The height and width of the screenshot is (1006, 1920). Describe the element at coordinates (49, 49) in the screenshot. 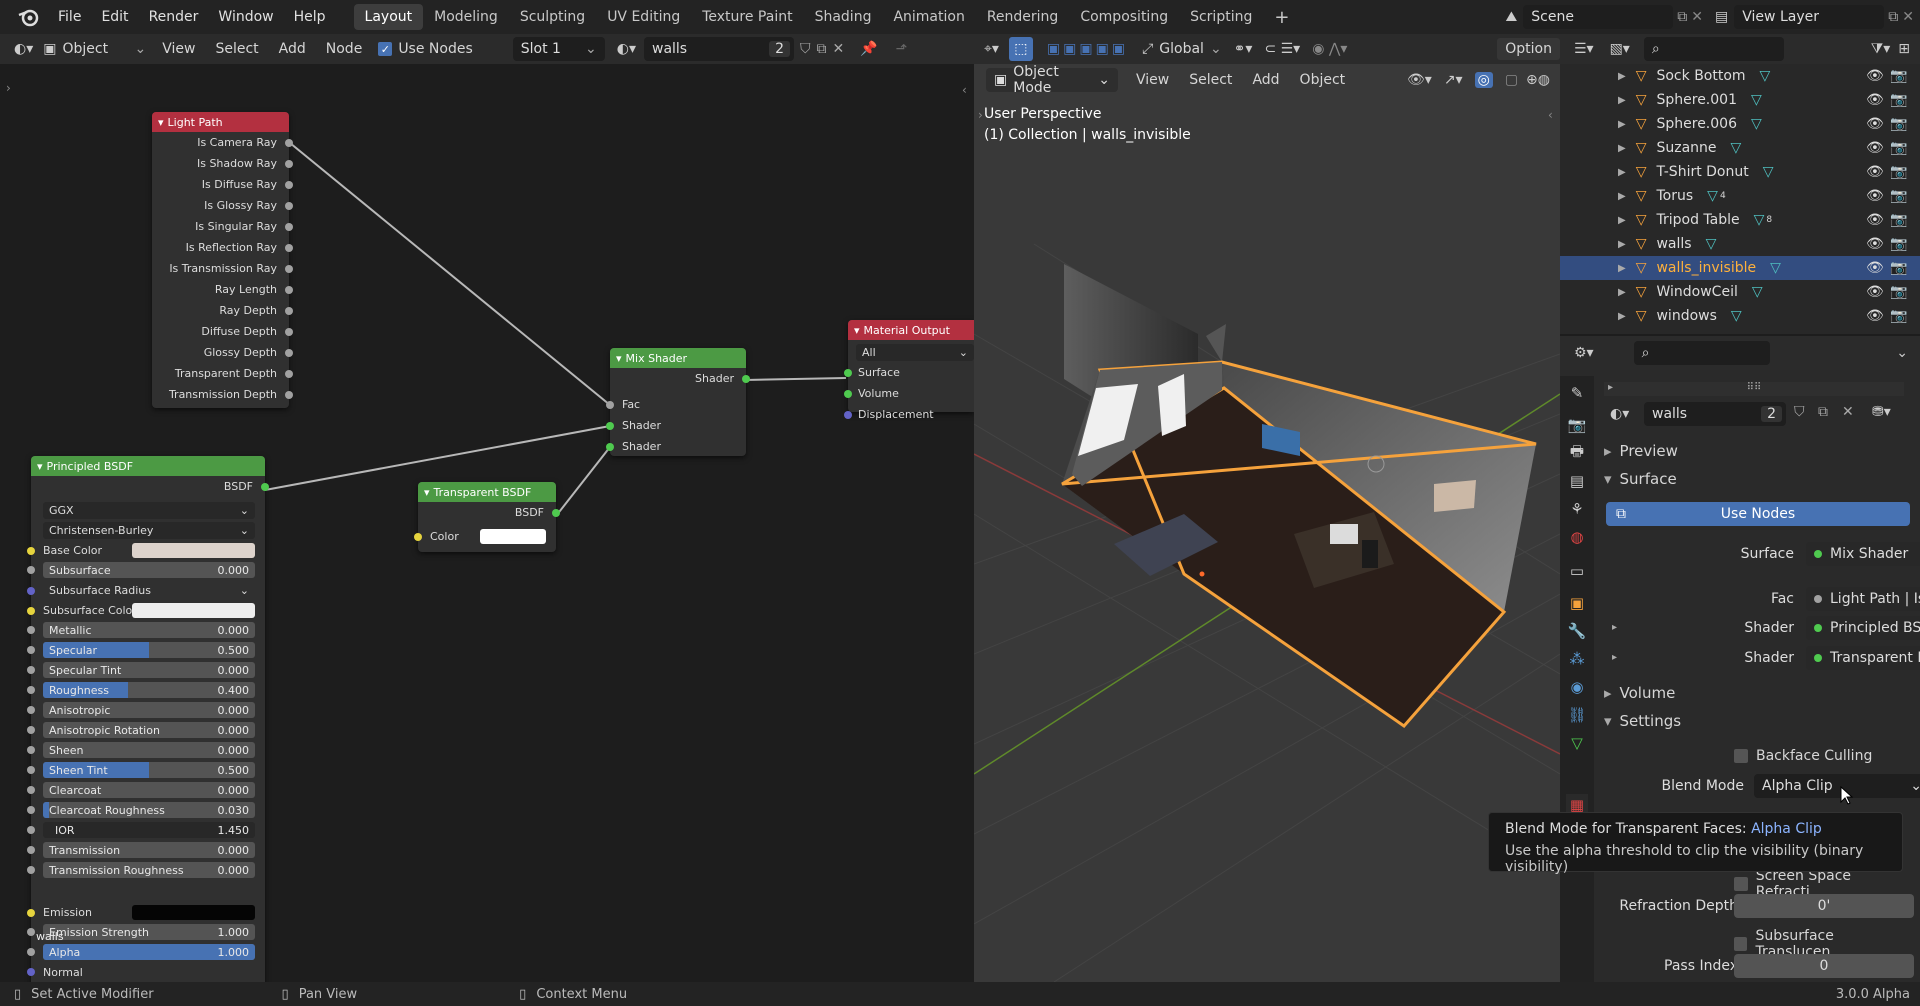

I see `object-type-icon: ▣` at that location.